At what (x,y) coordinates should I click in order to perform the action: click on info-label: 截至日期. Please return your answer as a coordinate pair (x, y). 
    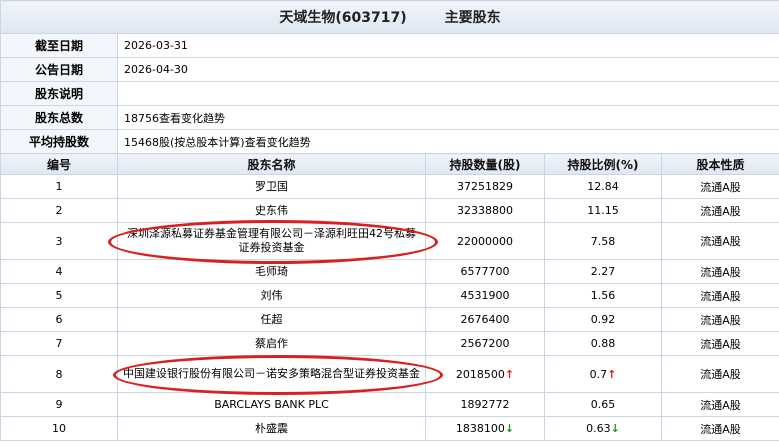
    Looking at the image, I should click on (59, 45).